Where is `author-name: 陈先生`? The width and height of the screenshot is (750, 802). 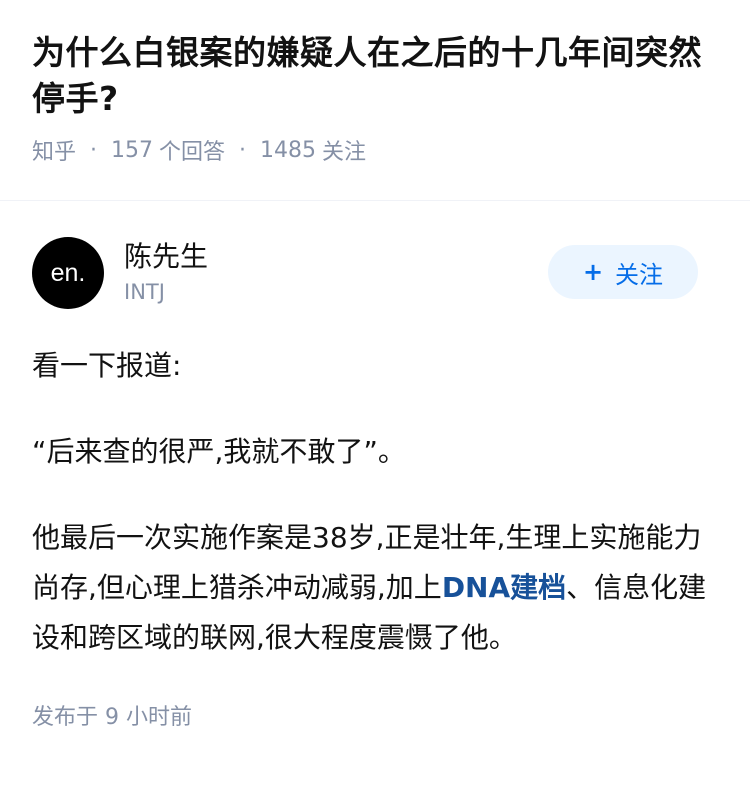 author-name: 陈先生 is located at coordinates (166, 257).